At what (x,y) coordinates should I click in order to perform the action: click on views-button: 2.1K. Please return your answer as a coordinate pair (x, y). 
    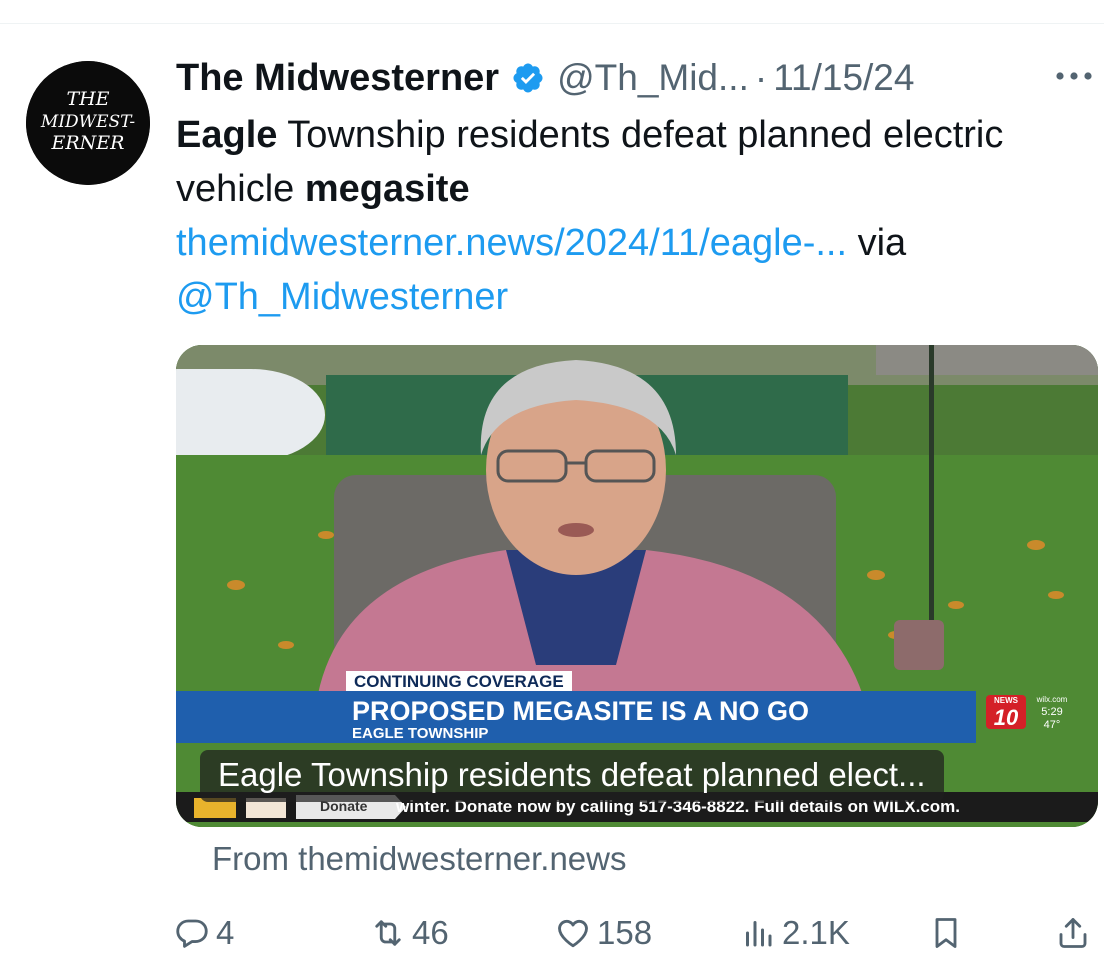
    Looking at the image, I should click on (795, 933).